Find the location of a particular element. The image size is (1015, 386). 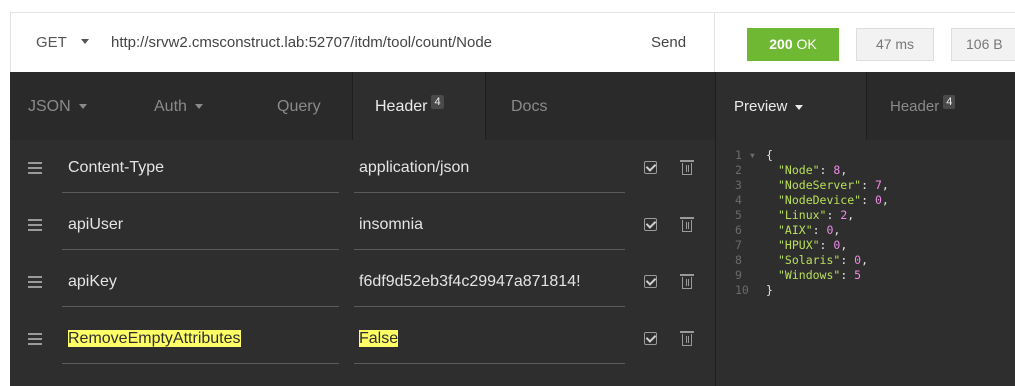

line-number: 6 is located at coordinates (738, 230).